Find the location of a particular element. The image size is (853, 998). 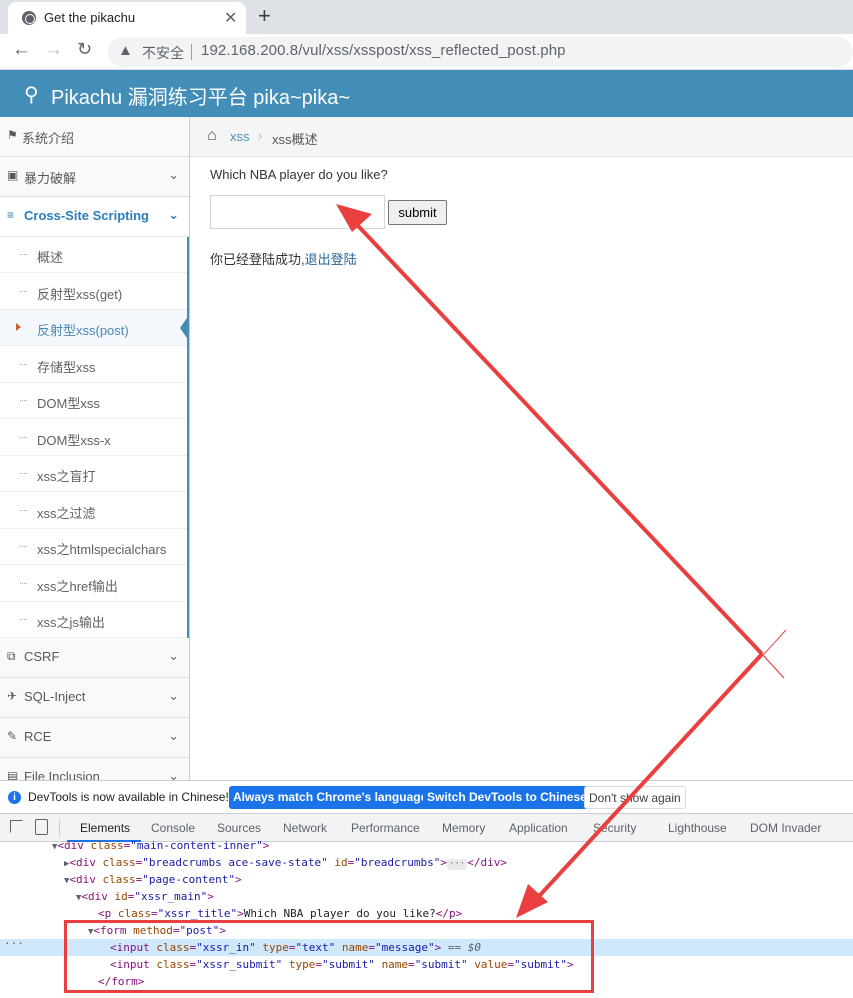

home-icon: ⌂ is located at coordinates (212, 136).